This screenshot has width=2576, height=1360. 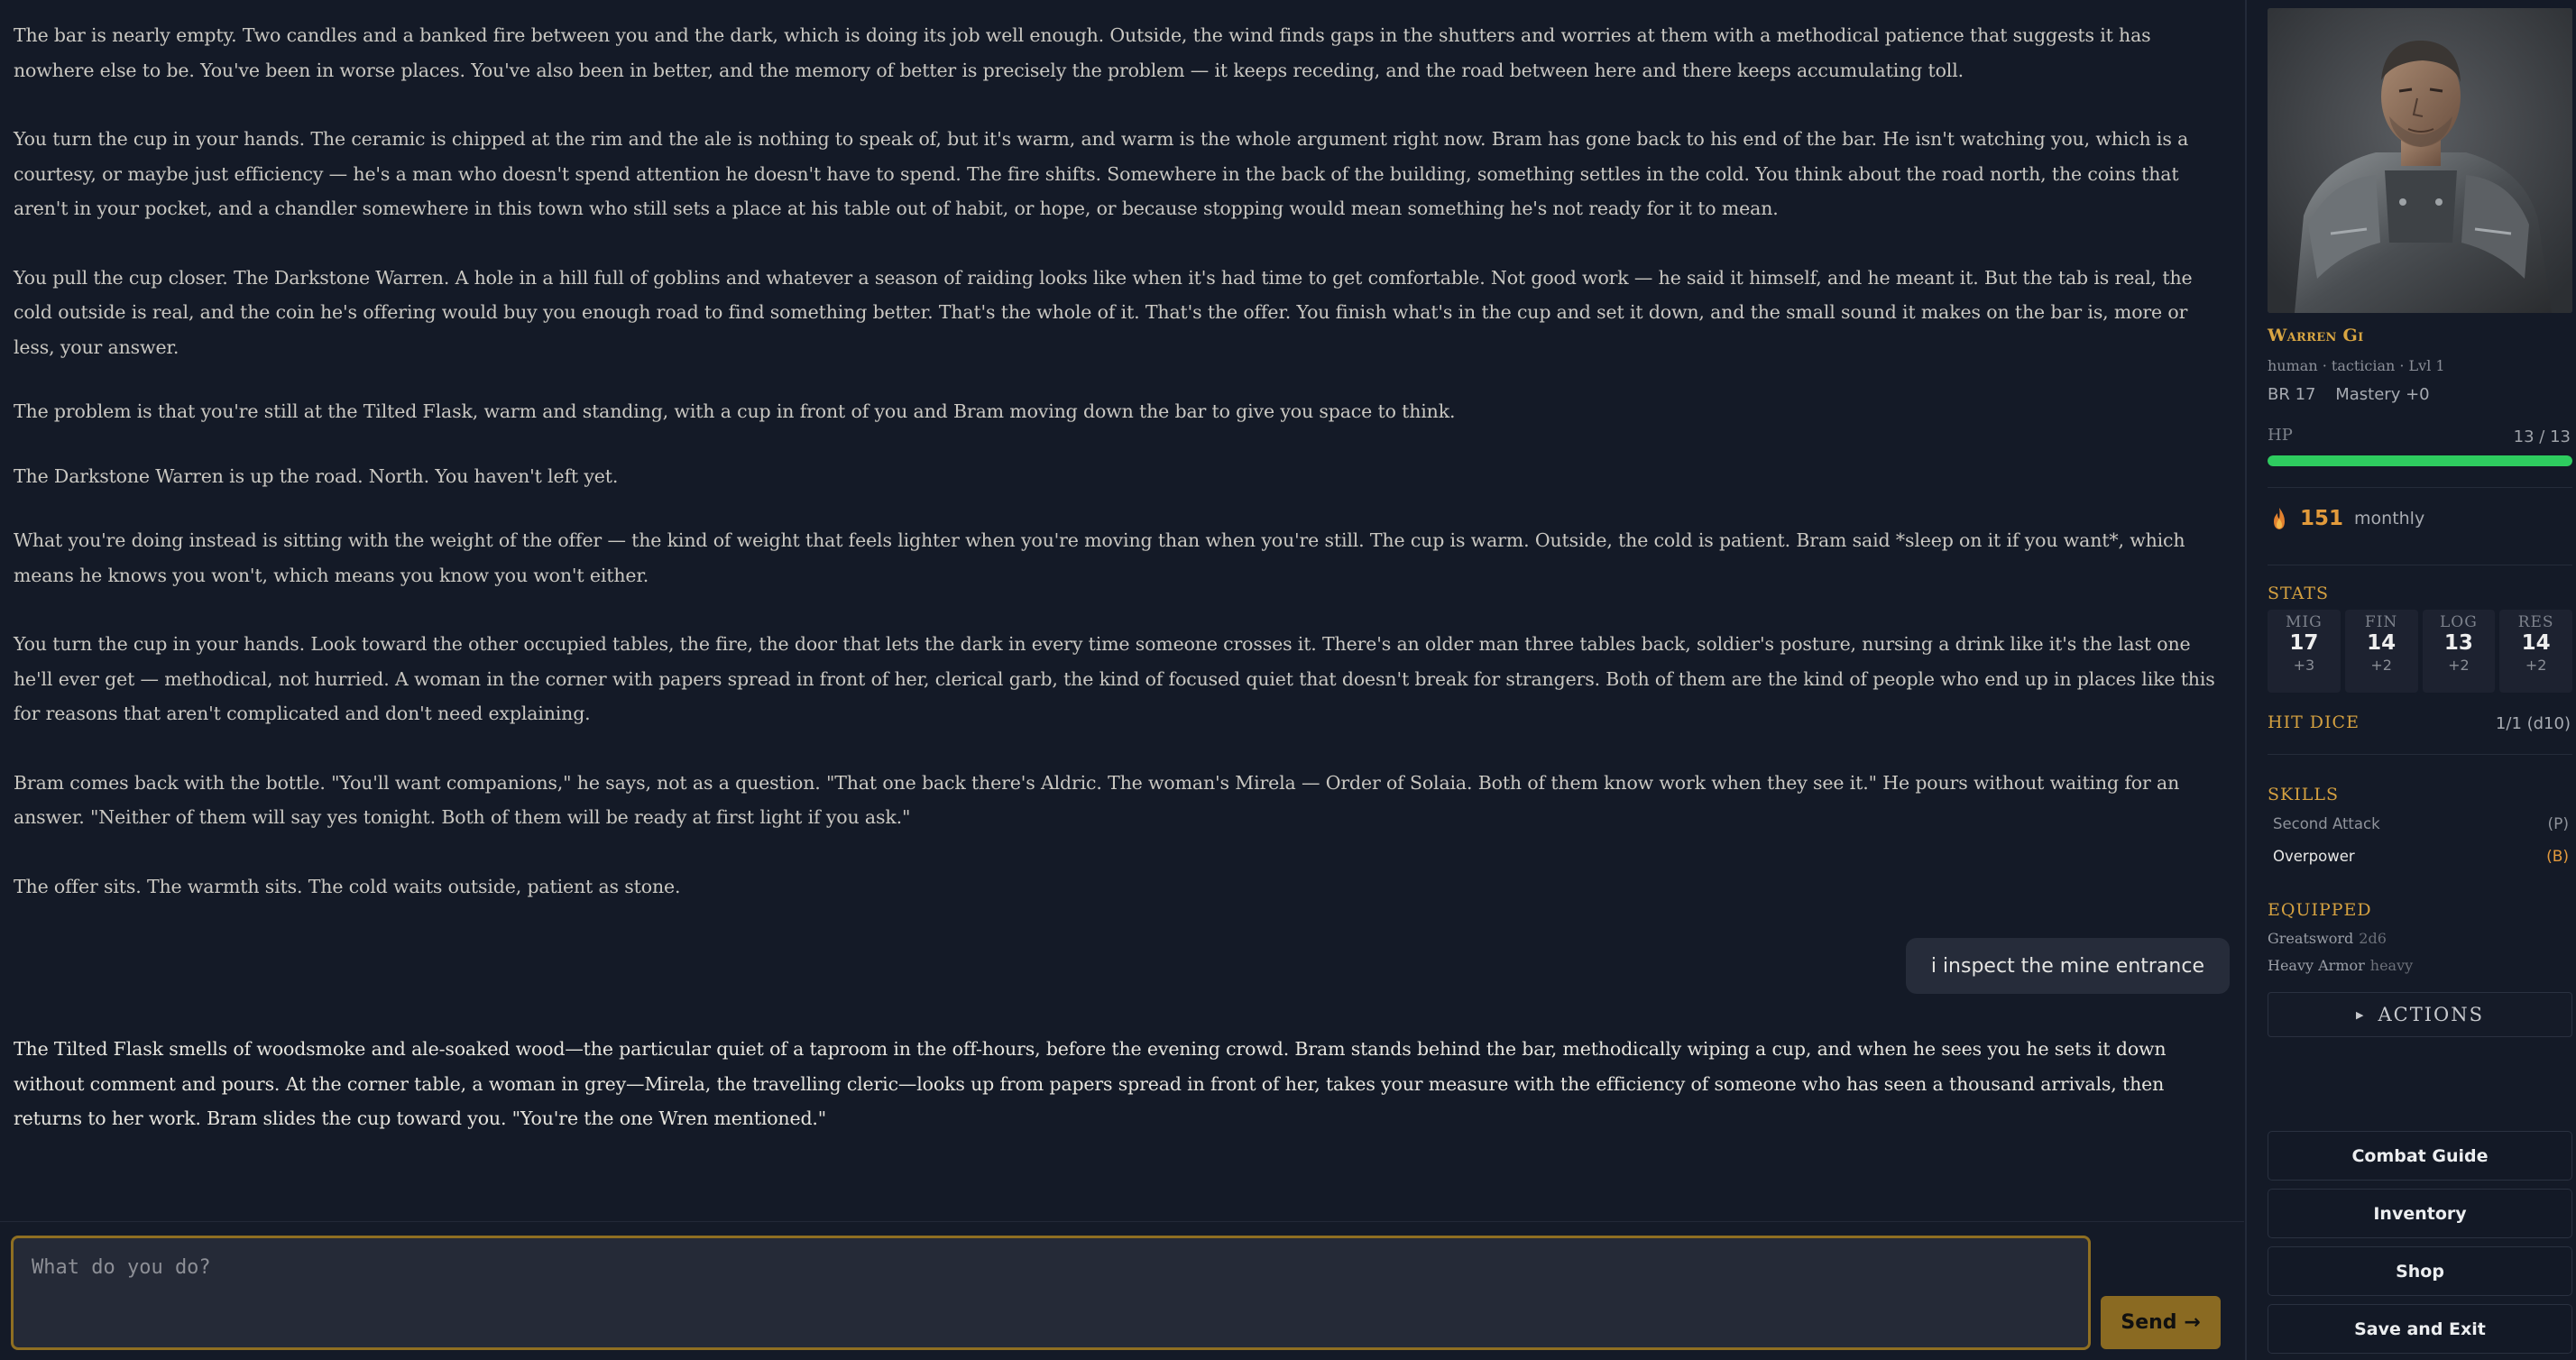 What do you see at coordinates (2458, 643) in the screenshot?
I see `stat-value: 13` at bounding box center [2458, 643].